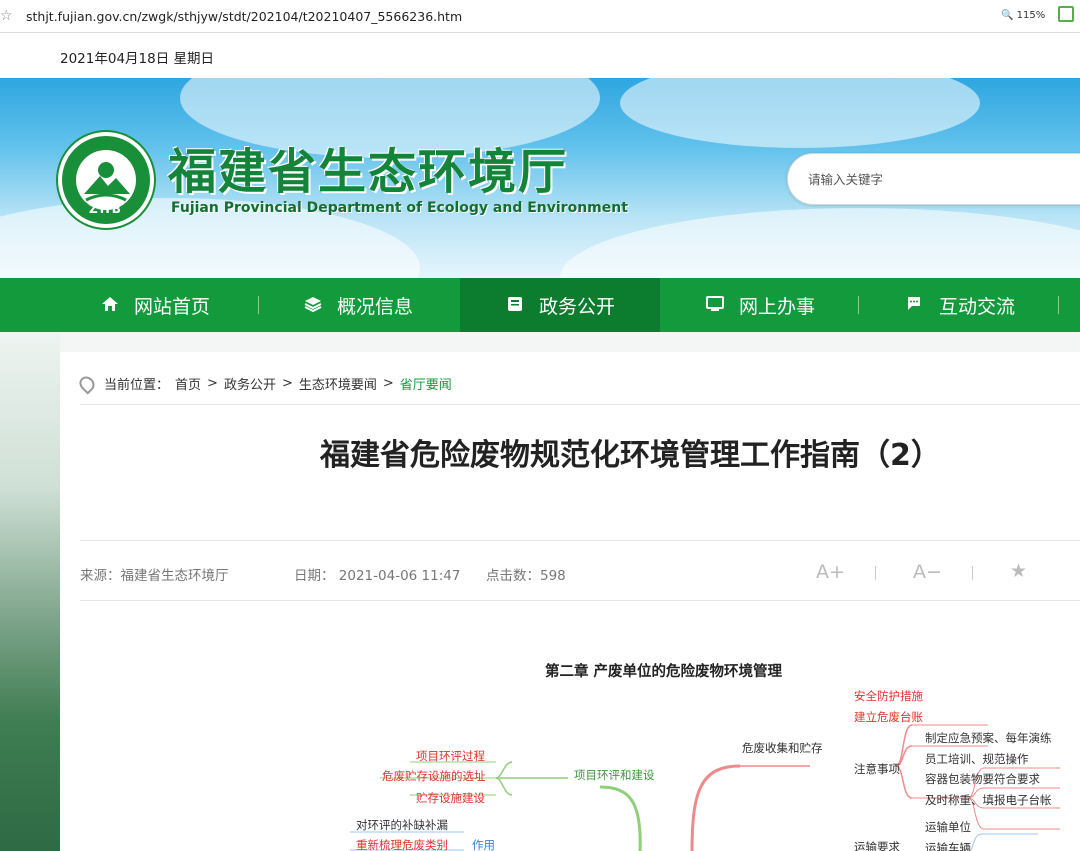 This screenshot has width=1080, height=851. Describe the element at coordinates (30, 591) in the screenshot. I see `background-scenery` at that location.